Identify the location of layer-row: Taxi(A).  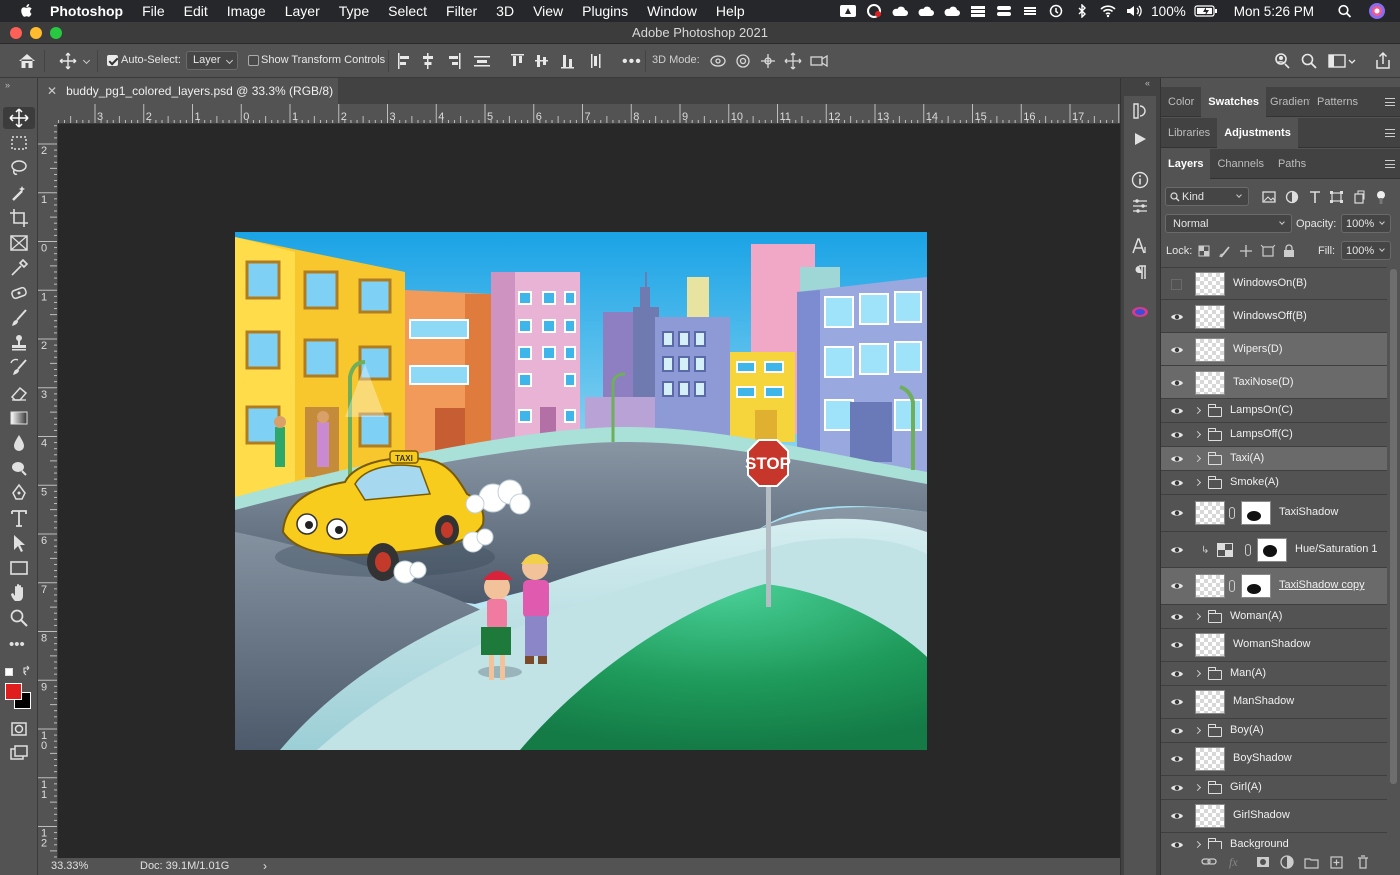
(1274, 459).